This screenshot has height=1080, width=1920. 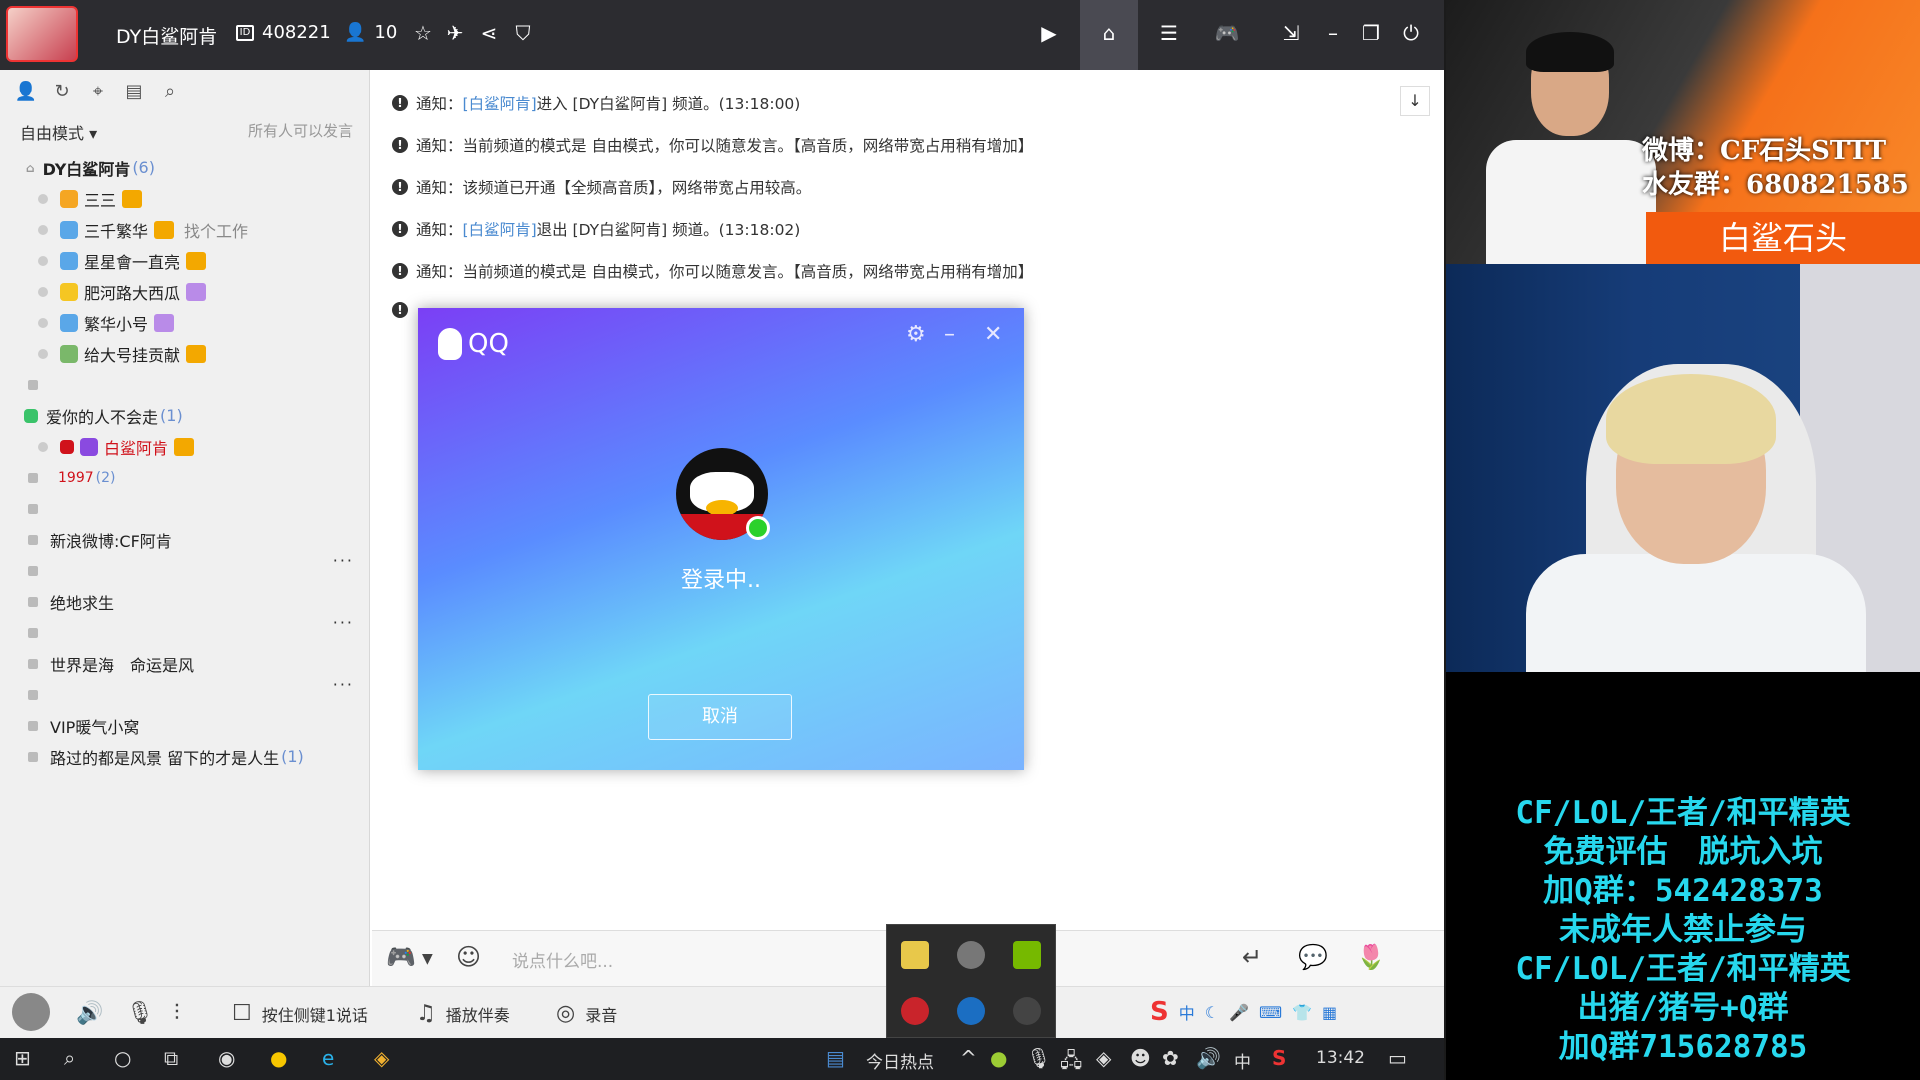 What do you see at coordinates (1227, 33) in the screenshot?
I see `gamepad-icon: 🎮` at bounding box center [1227, 33].